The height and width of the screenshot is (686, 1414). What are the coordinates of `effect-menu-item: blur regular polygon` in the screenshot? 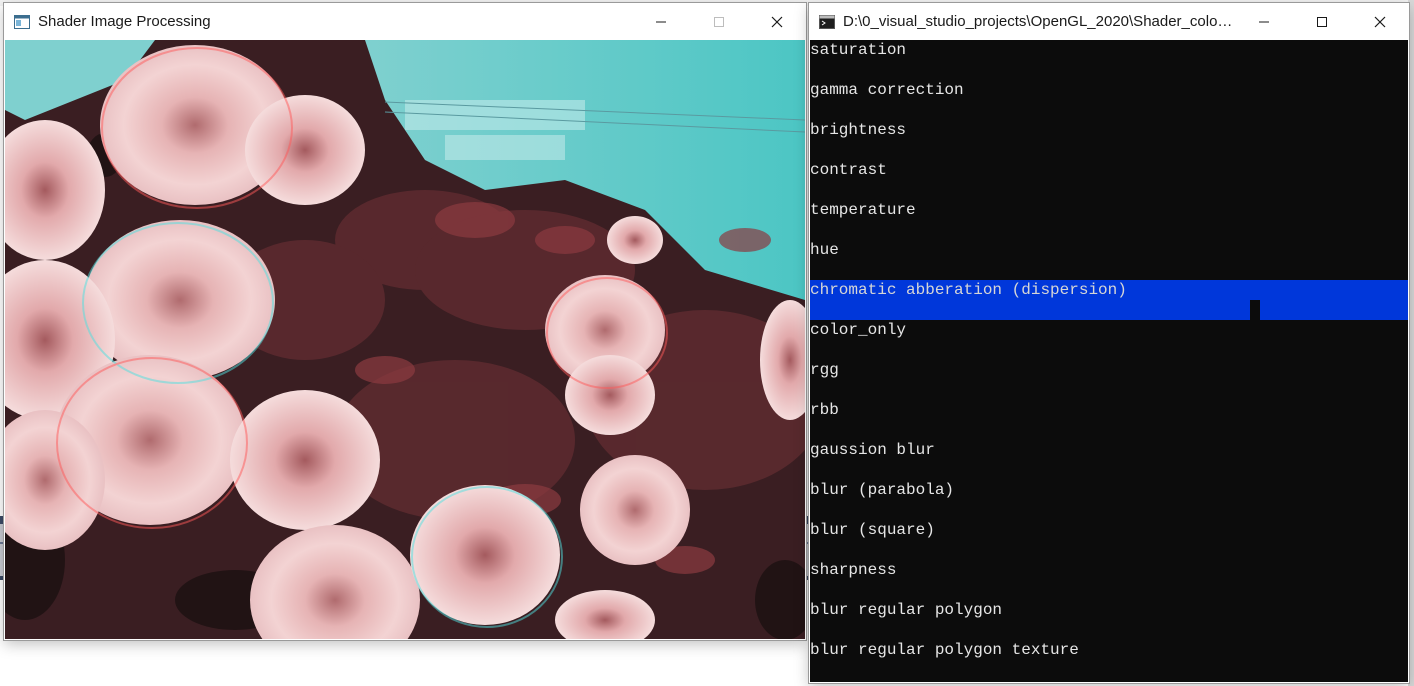 It's located at (1109, 620).